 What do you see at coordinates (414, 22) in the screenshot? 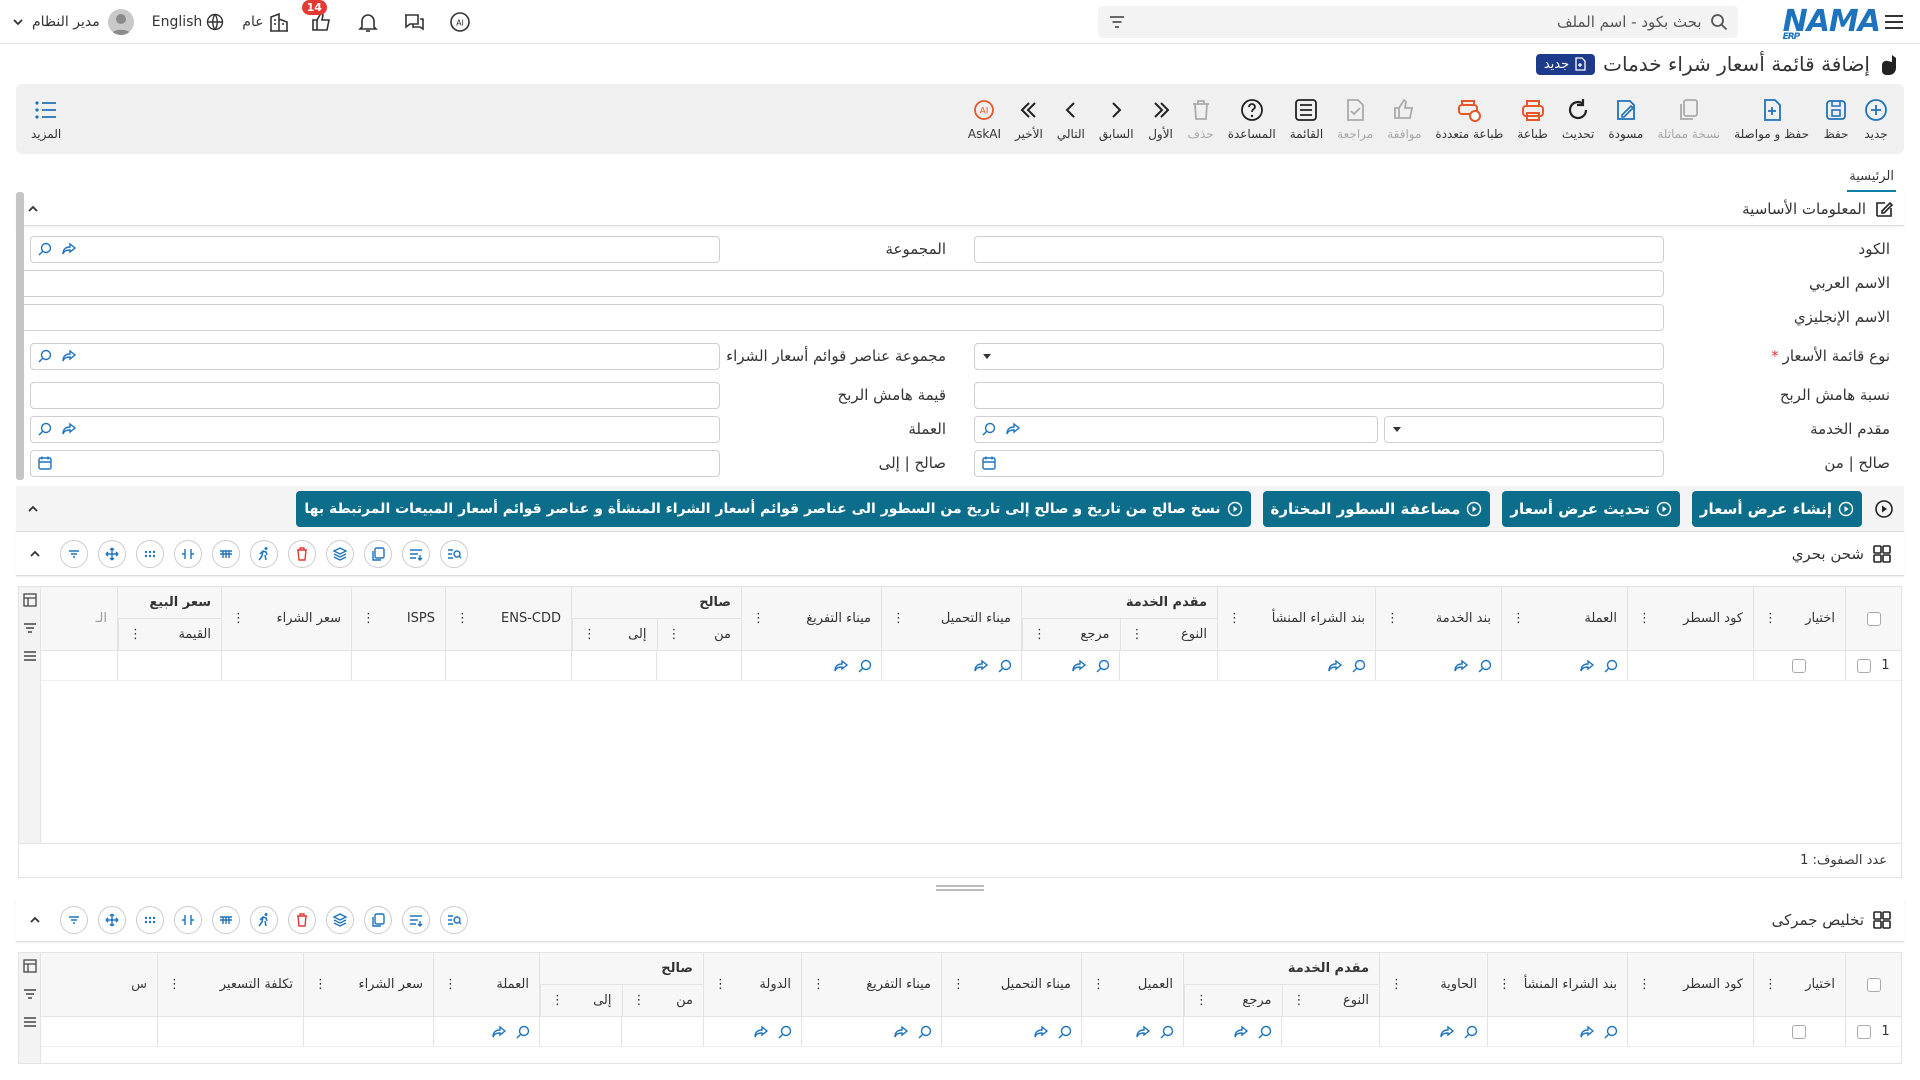
I see `chat-icon` at bounding box center [414, 22].